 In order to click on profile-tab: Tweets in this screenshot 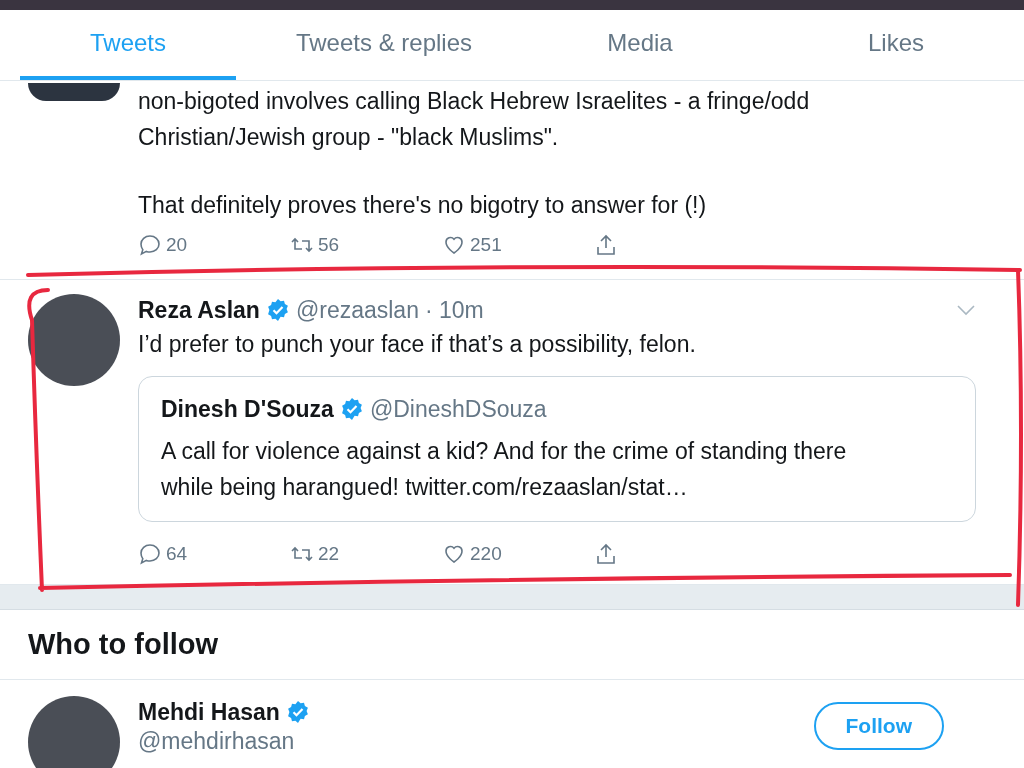, I will do `click(128, 45)`.